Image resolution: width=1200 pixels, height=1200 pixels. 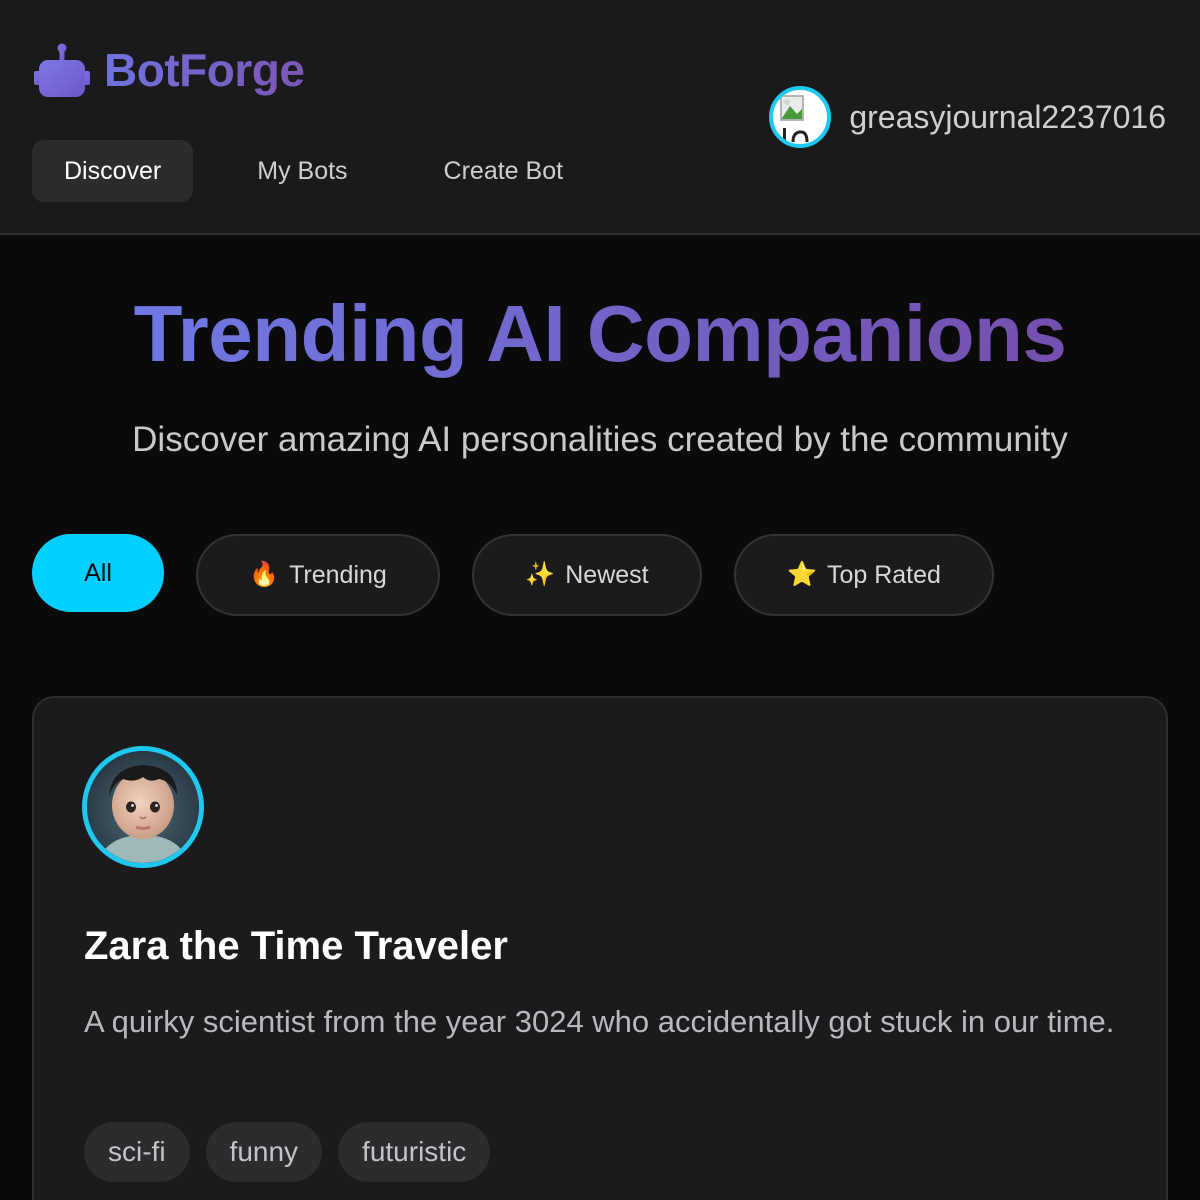 I want to click on filter-bar: All 🔥 Trending ✨ Newest ⭐ Top Rated, so click(x=602, y=575).